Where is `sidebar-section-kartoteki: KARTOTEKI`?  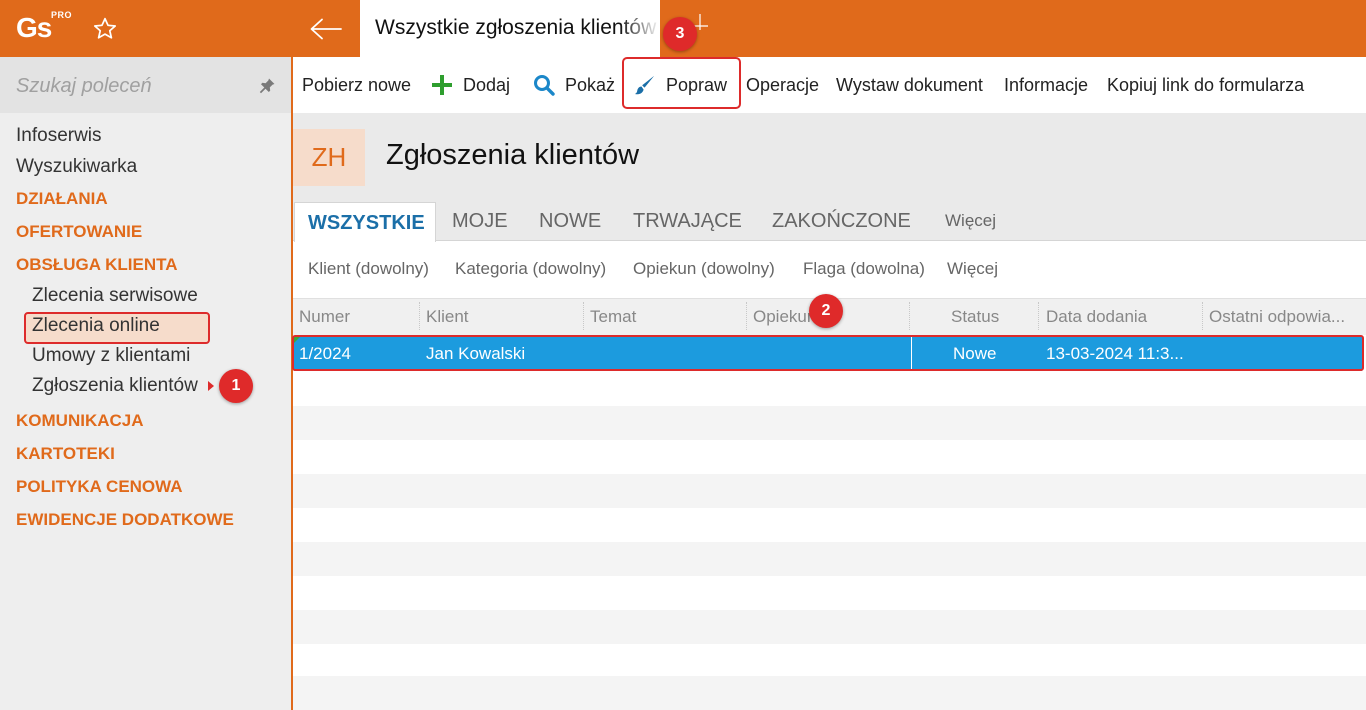
sidebar-section-kartoteki: KARTOTEKI is located at coordinates (65, 454).